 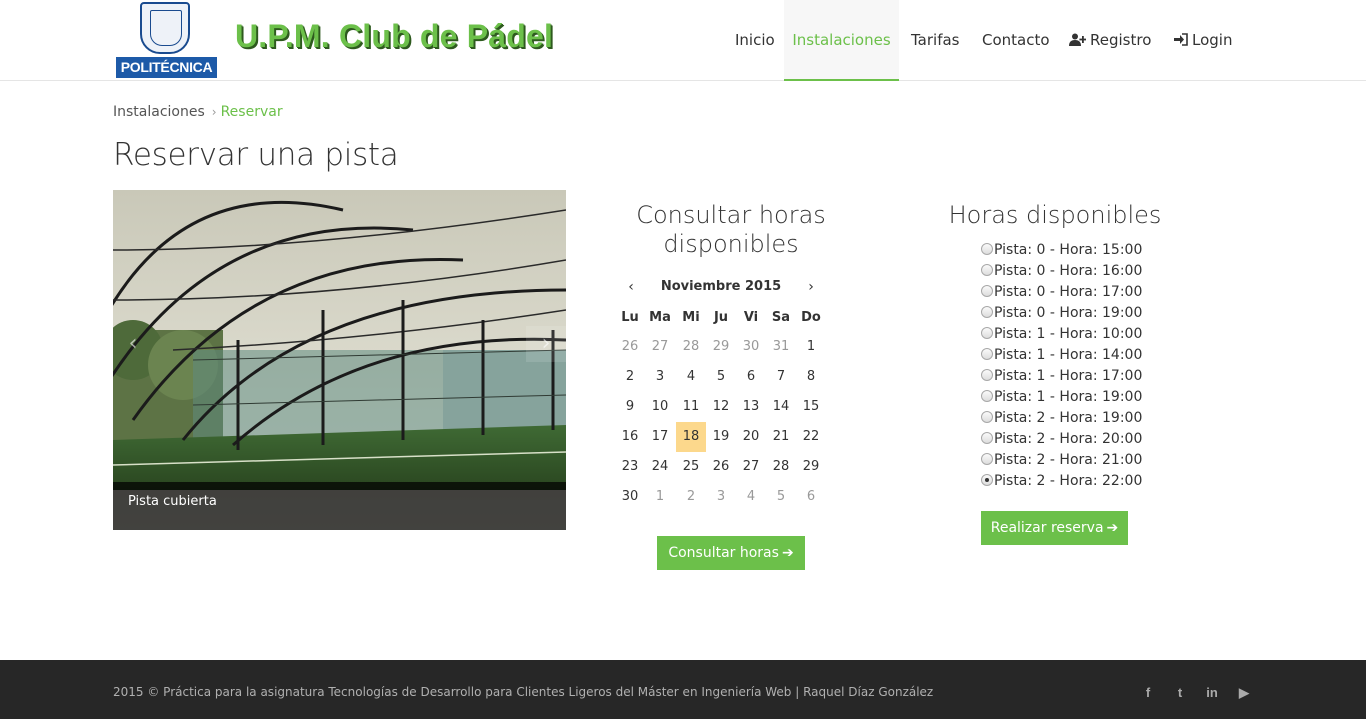 I want to click on linkedin-icon: in, so click(x=1212, y=693).